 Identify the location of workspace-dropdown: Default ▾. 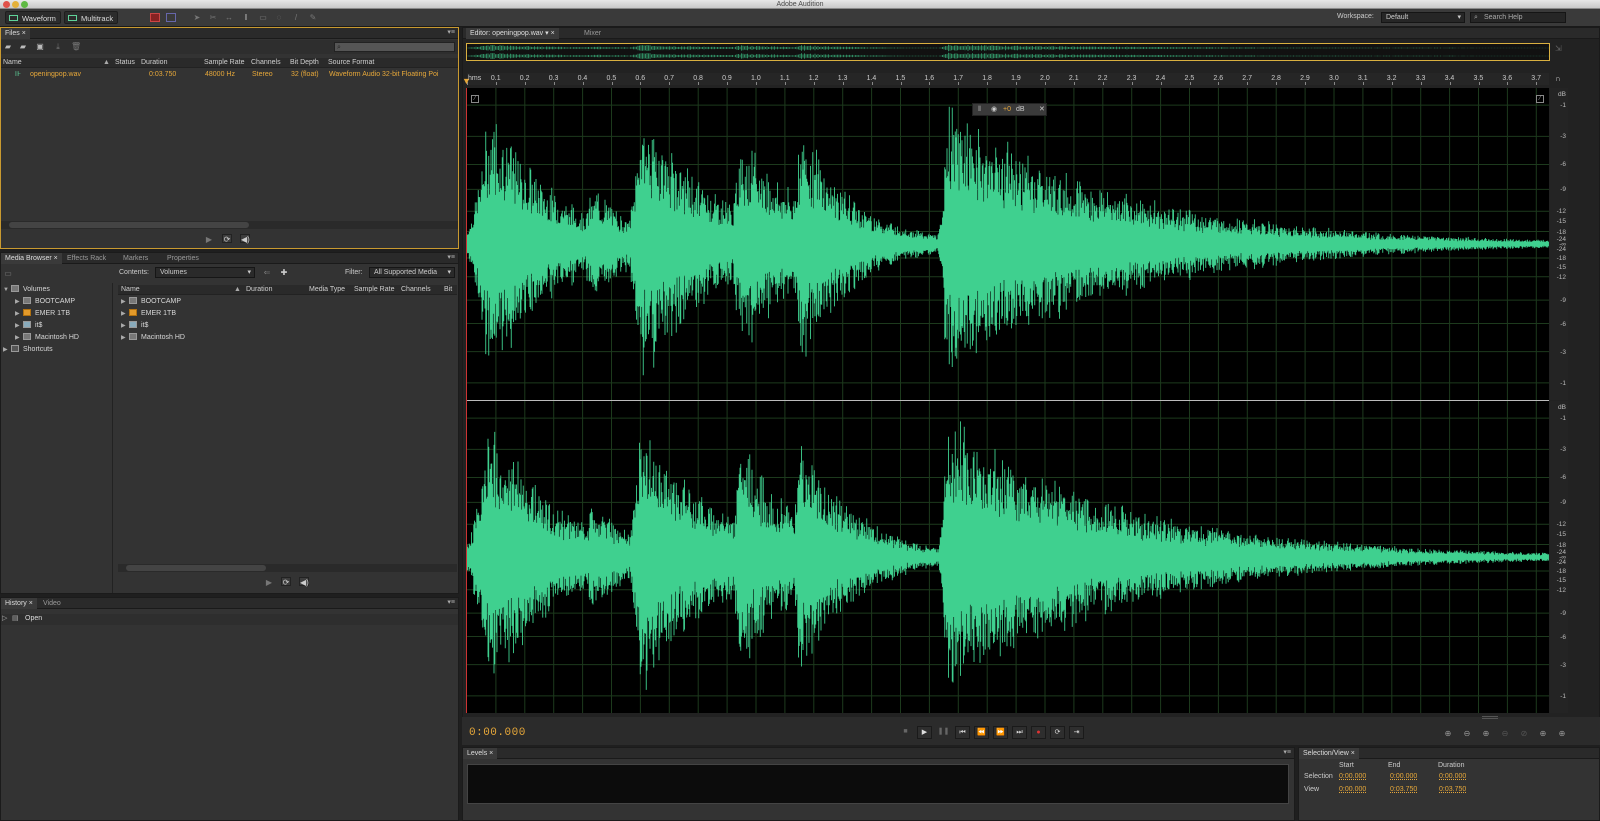
(1423, 17).